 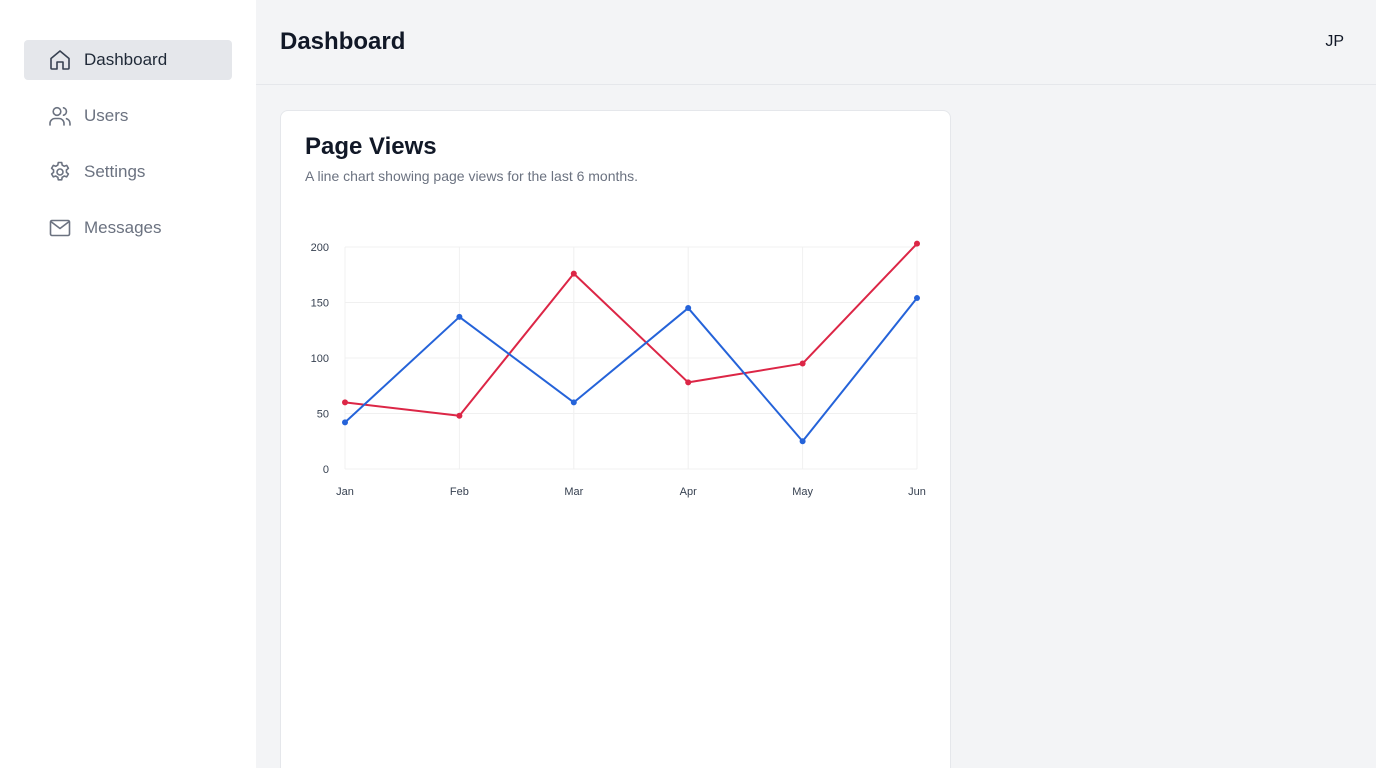 I want to click on mail-icon, so click(x=60, y=228).